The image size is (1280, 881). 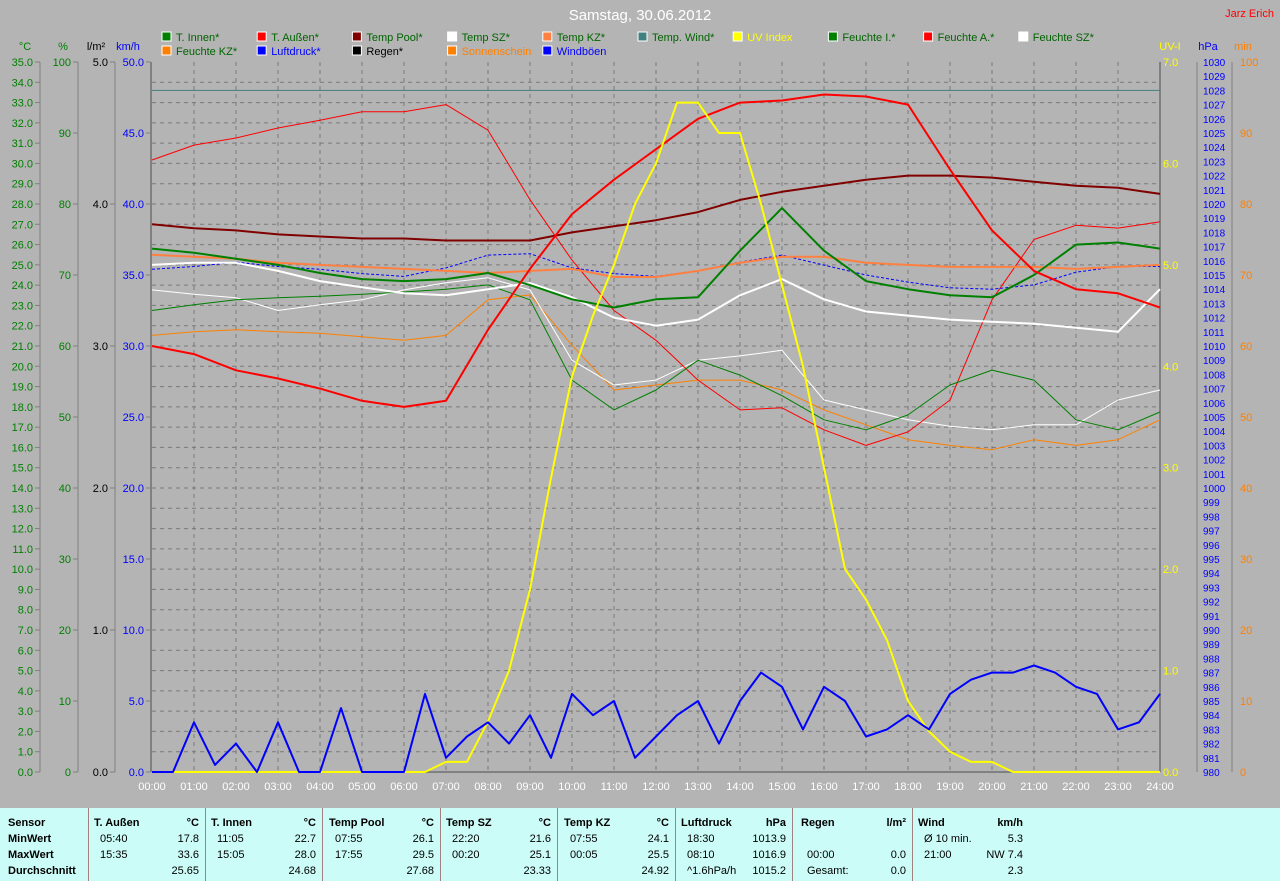 What do you see at coordinates (1214, 233) in the screenshot?
I see `axis-tick-label-press: 1018` at bounding box center [1214, 233].